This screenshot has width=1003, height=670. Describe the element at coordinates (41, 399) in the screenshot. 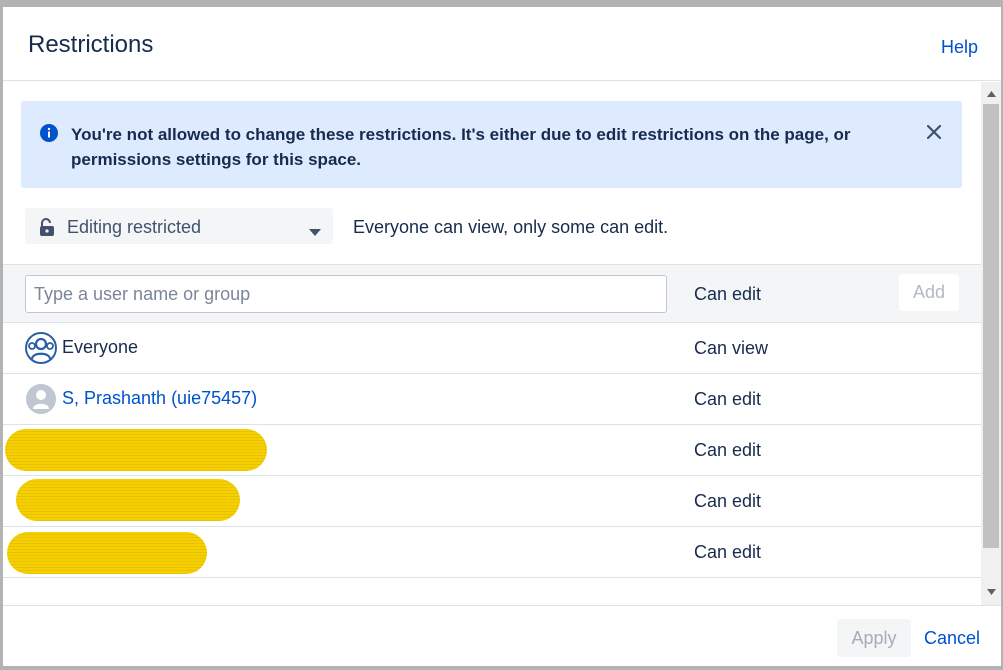

I see `user-icon` at that location.